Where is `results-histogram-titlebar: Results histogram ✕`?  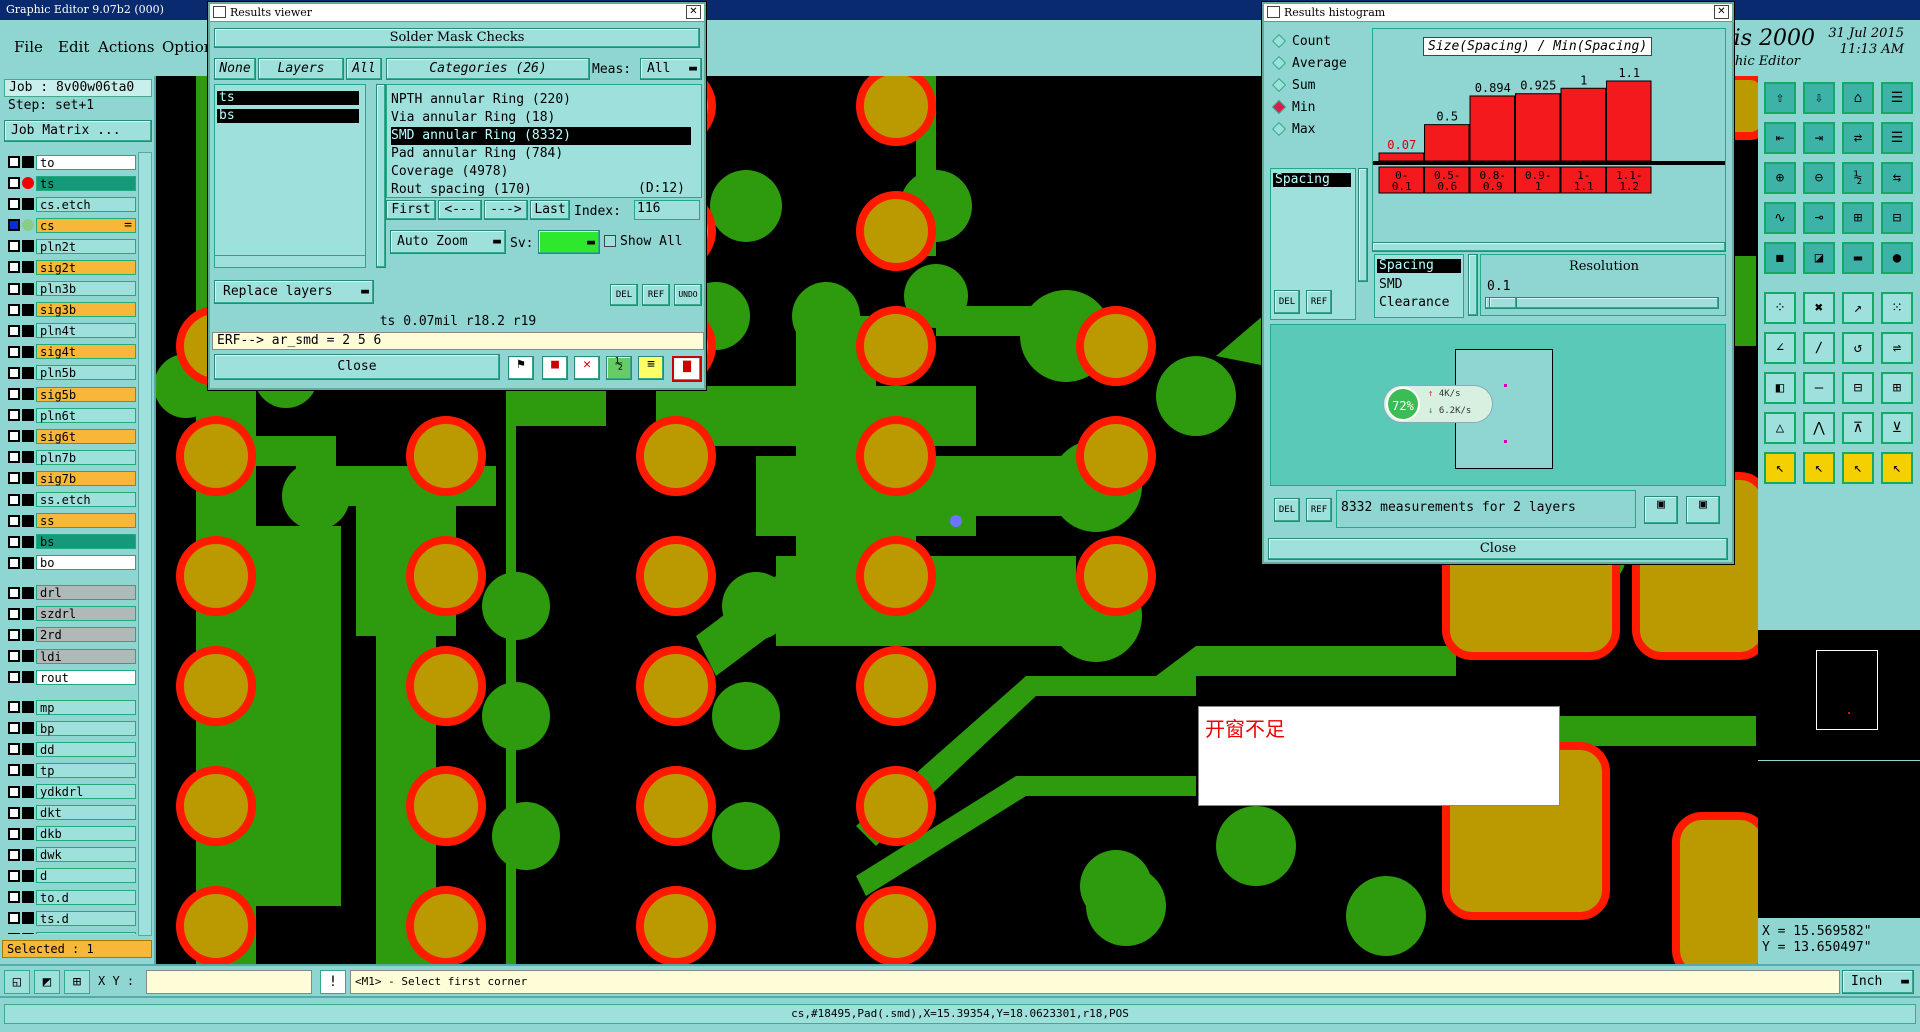
results-histogram-titlebar: Results histogram ✕ is located at coordinates (1498, 13).